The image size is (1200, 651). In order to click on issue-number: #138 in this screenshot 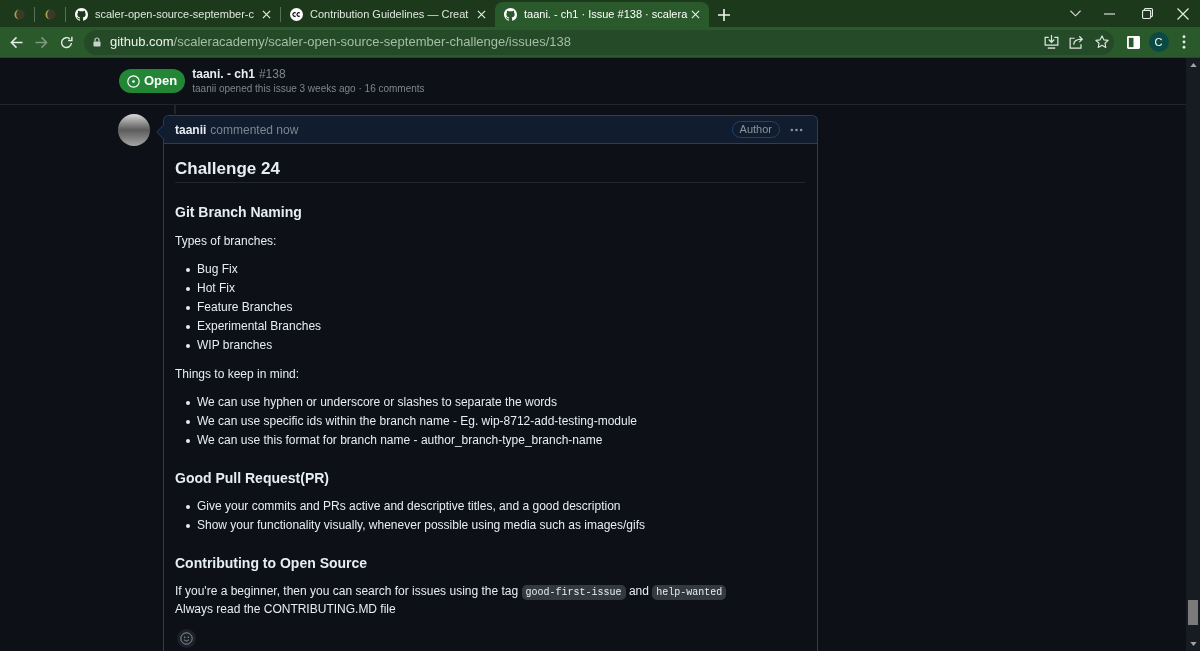, I will do `click(272, 73)`.